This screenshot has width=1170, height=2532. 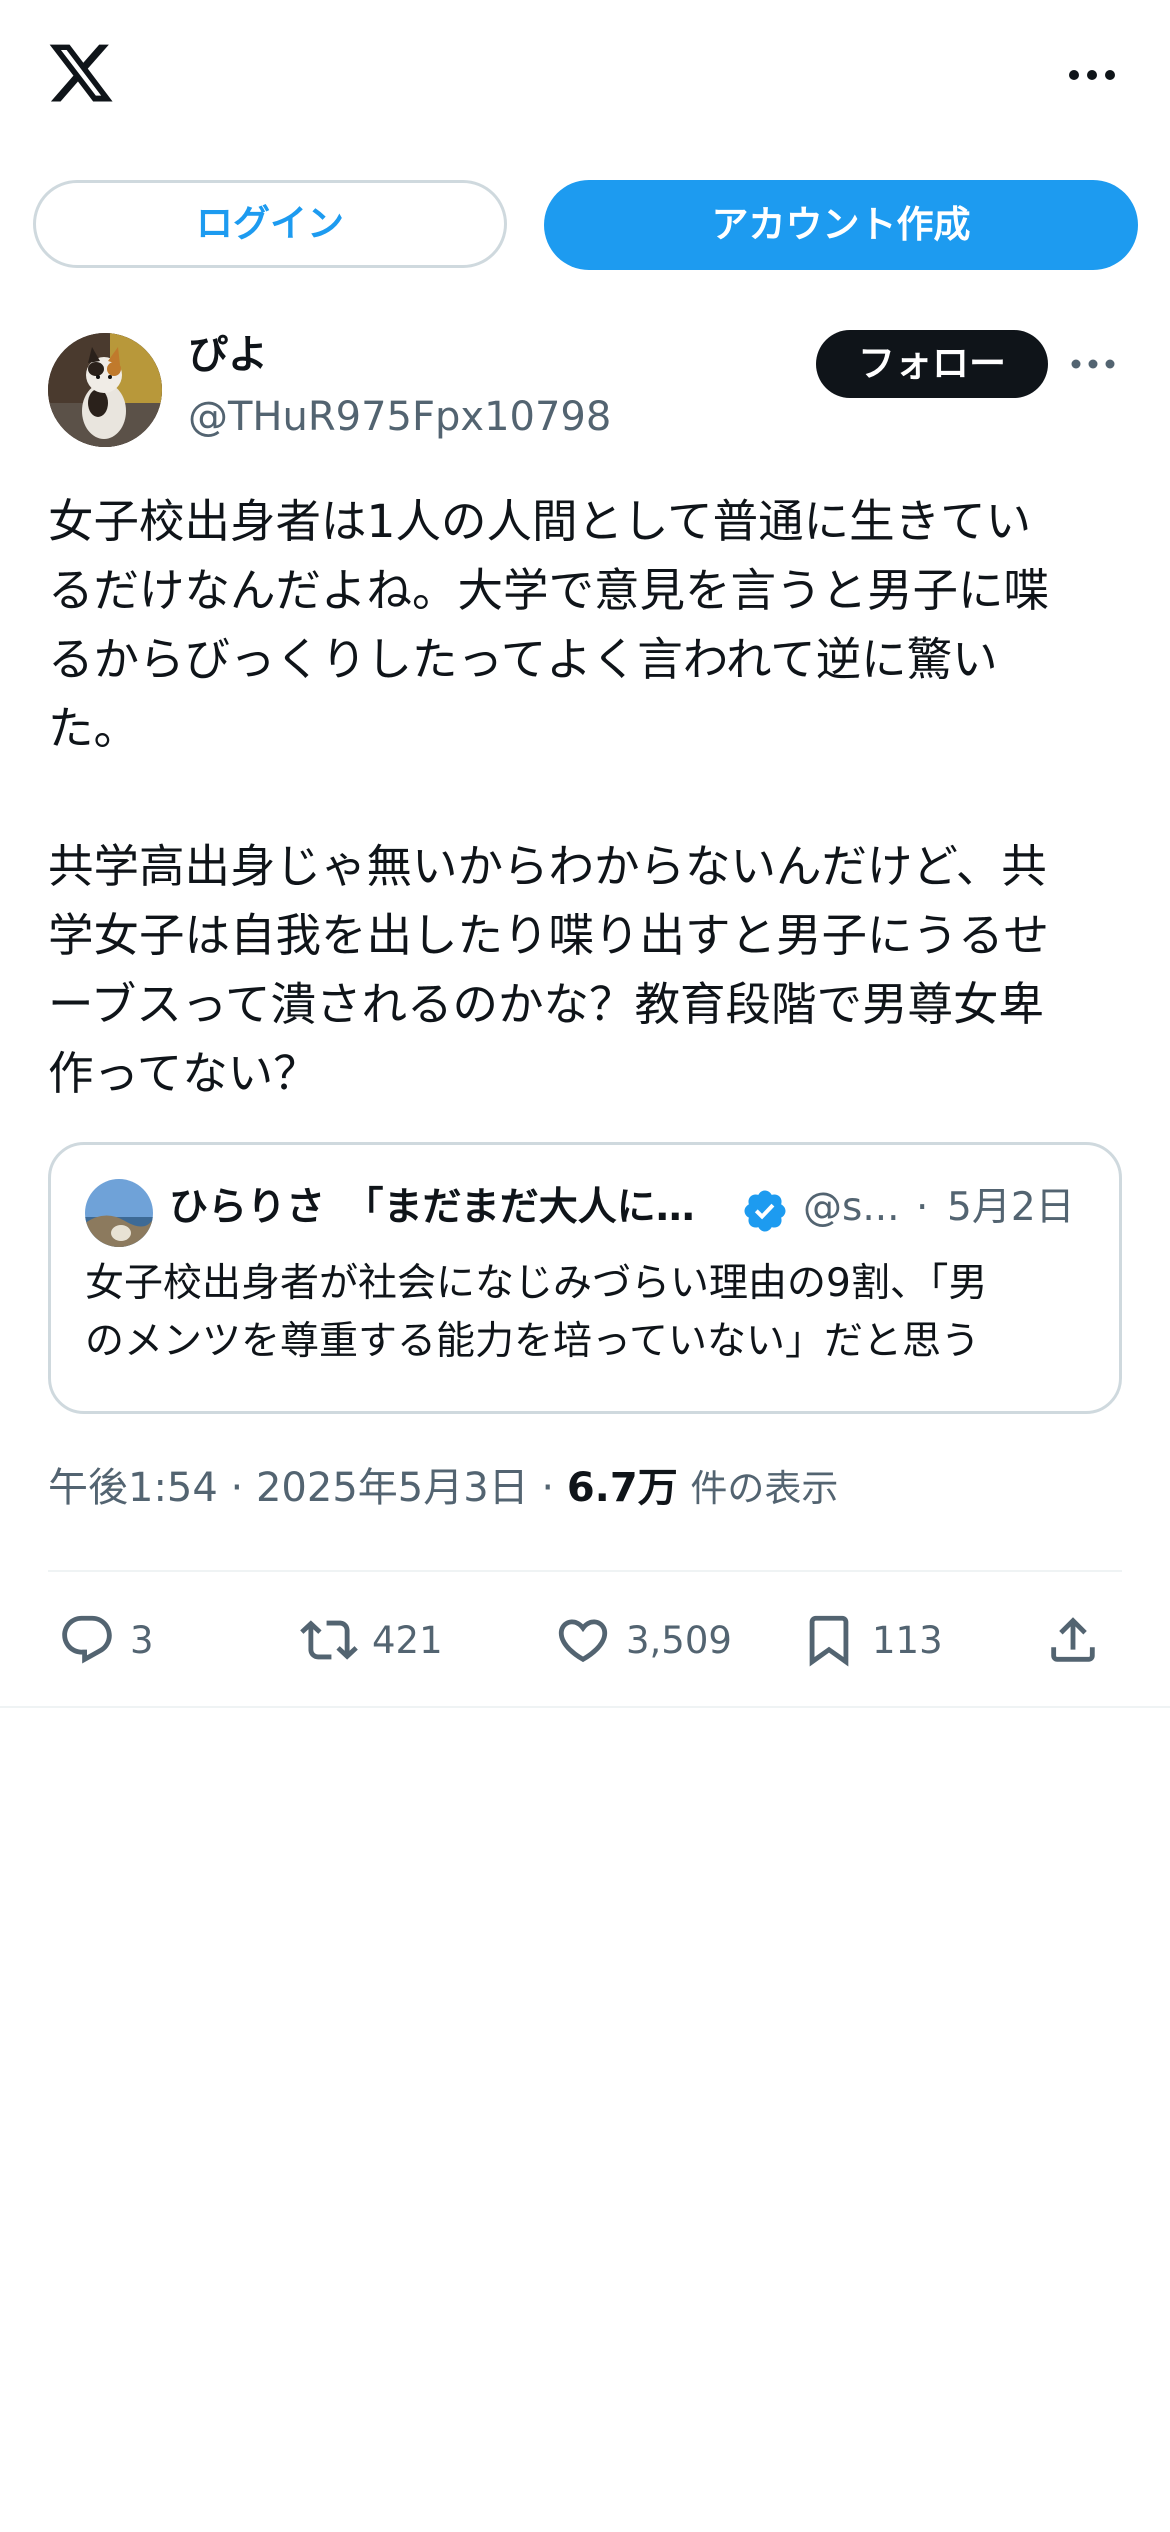 I want to click on bookmark-count: 113, so click(x=907, y=1640).